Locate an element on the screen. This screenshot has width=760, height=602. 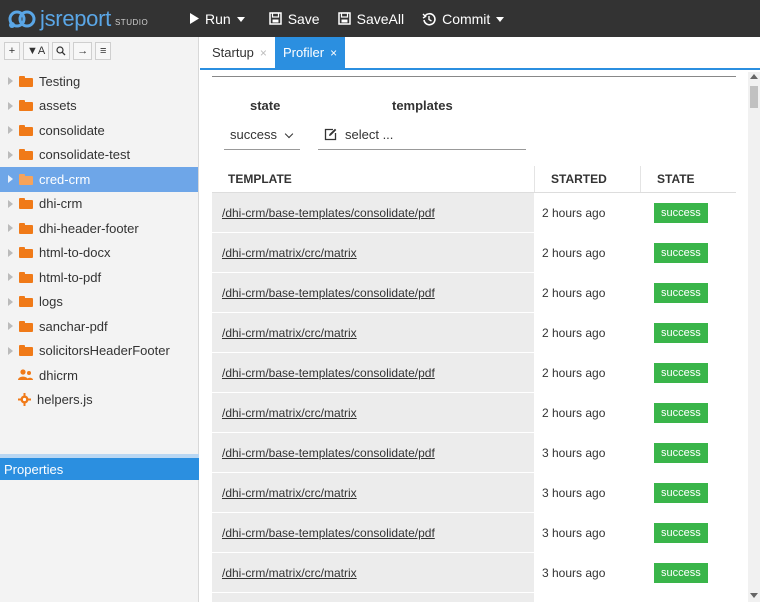
users-icon is located at coordinates (25, 375).